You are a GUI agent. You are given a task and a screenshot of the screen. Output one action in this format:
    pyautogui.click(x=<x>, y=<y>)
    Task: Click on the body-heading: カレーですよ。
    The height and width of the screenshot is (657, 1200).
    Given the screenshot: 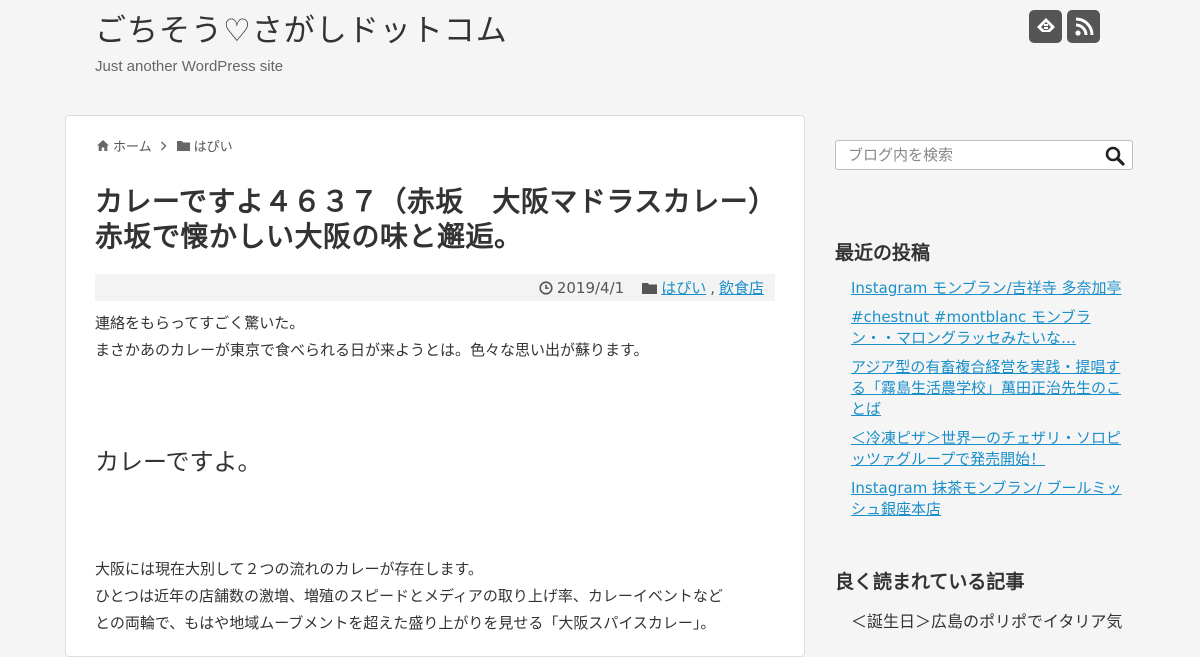 What is the action you would take?
    pyautogui.click(x=178, y=462)
    